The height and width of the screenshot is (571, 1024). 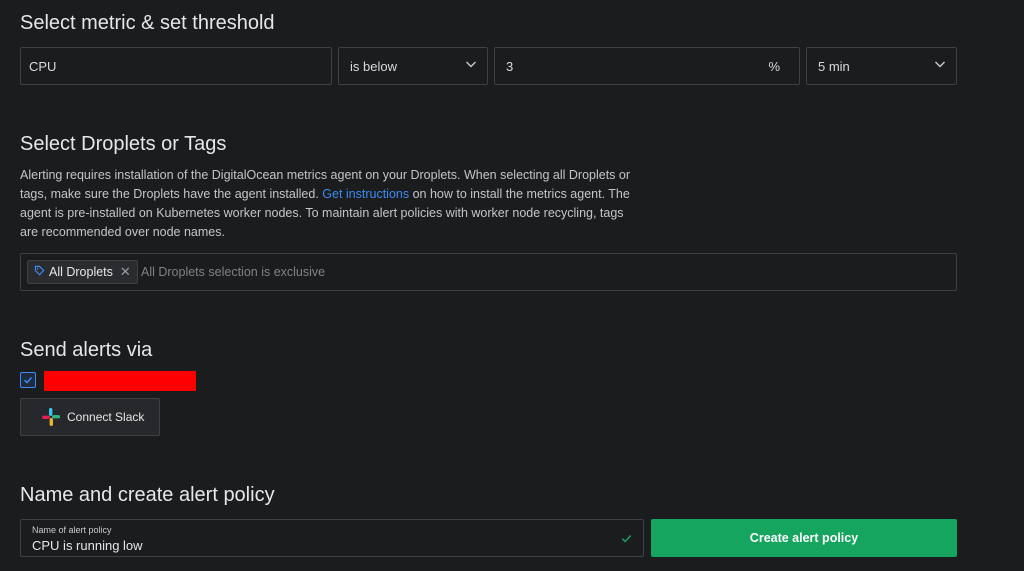 What do you see at coordinates (413, 66) in the screenshot?
I see `comparator-select: is below` at bounding box center [413, 66].